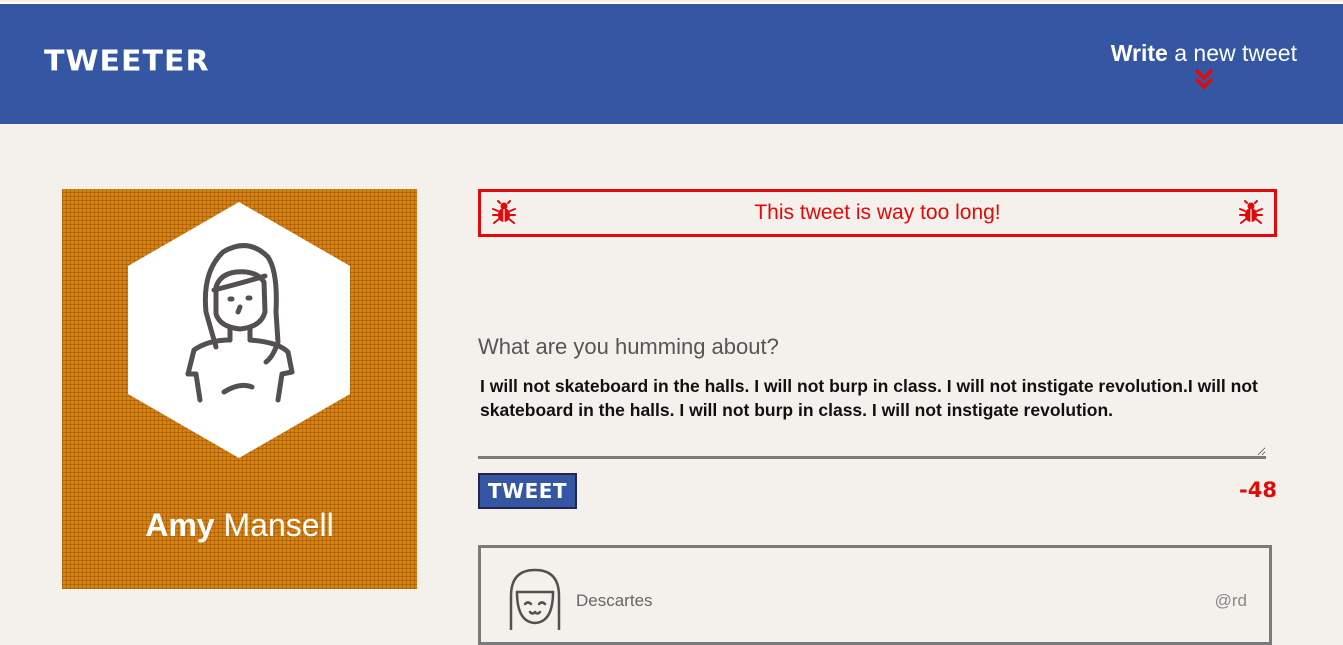 The image size is (1343, 645). Describe the element at coordinates (1204, 79) in the screenshot. I see `double-chevron-down-icon` at that location.